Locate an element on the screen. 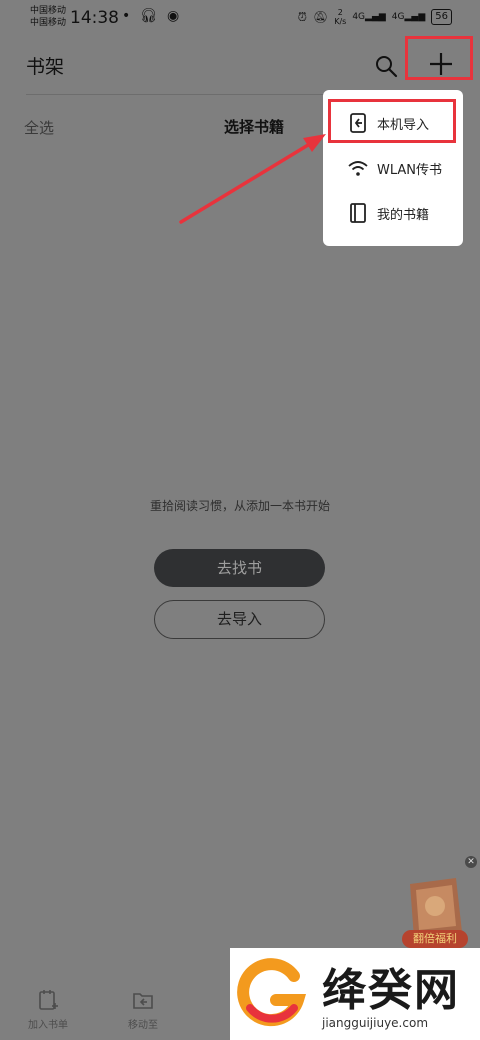 This screenshot has width=480, height=1040. signal-2-icon: 4G▂▄▆ is located at coordinates (408, 17).